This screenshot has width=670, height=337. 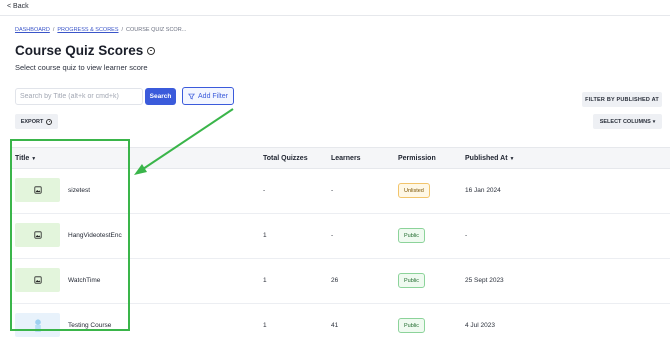 What do you see at coordinates (87, 30) in the screenshot?
I see `breadcrumb-progress-scores: PROGRESS & SCORES` at bounding box center [87, 30].